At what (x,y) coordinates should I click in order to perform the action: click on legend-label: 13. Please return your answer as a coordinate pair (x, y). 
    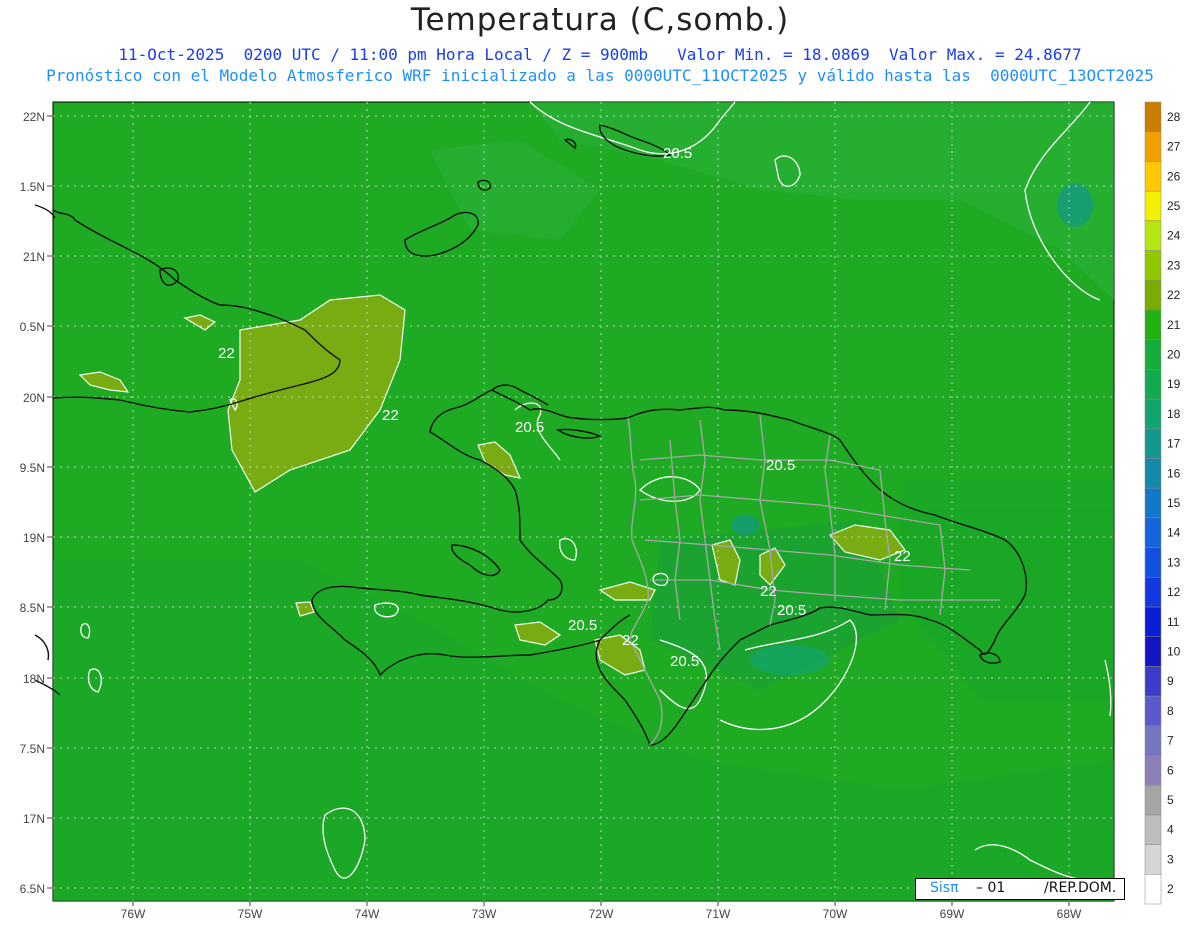
    Looking at the image, I should click on (1174, 562).